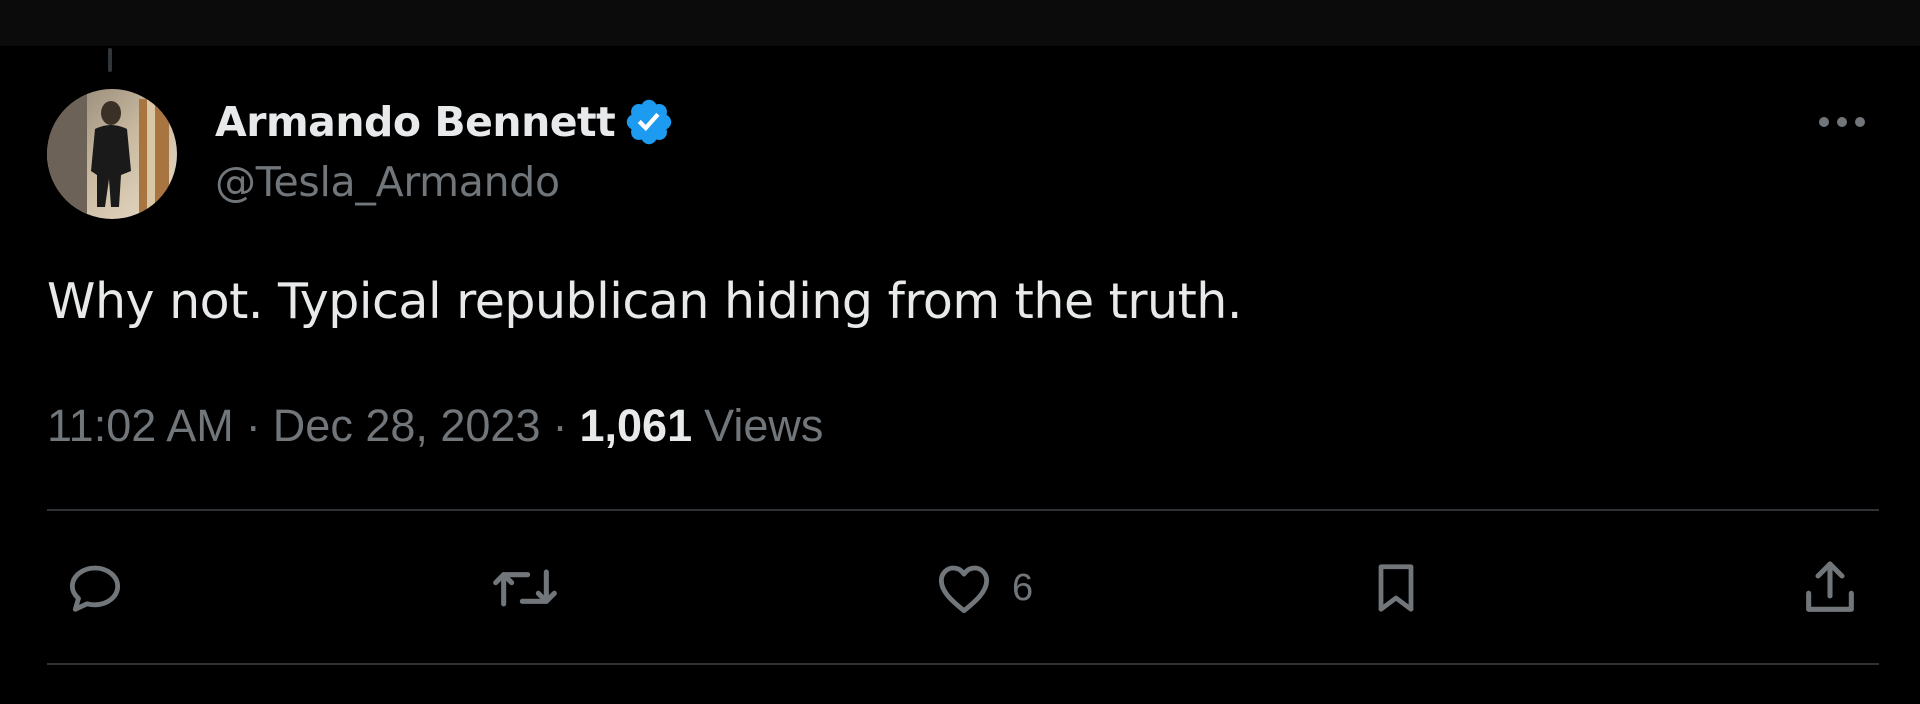  I want to click on more-icon, so click(1842, 122).